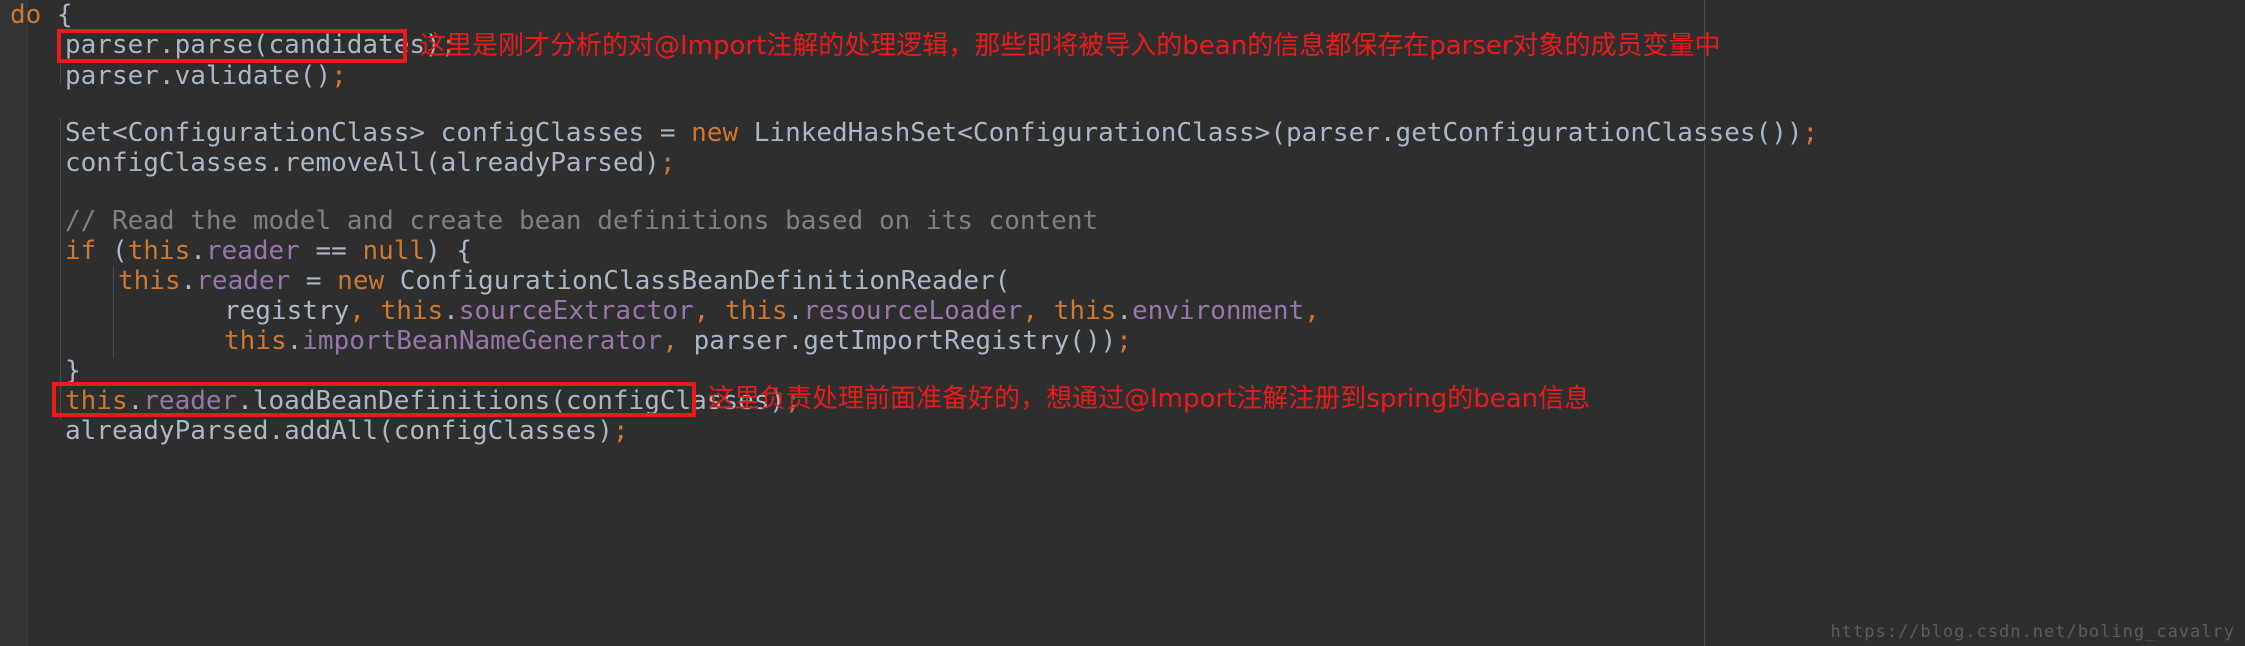 The image size is (2245, 646). I want to click on watermark-url: https://blog.csdn.net/boling_cavalry, so click(2032, 632).